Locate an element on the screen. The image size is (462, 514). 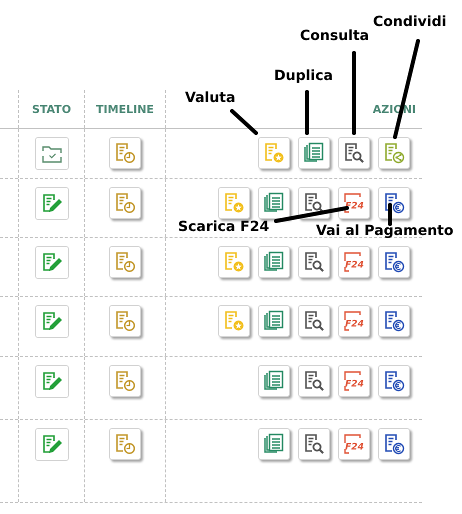
share-document-icon is located at coordinates (394, 153).